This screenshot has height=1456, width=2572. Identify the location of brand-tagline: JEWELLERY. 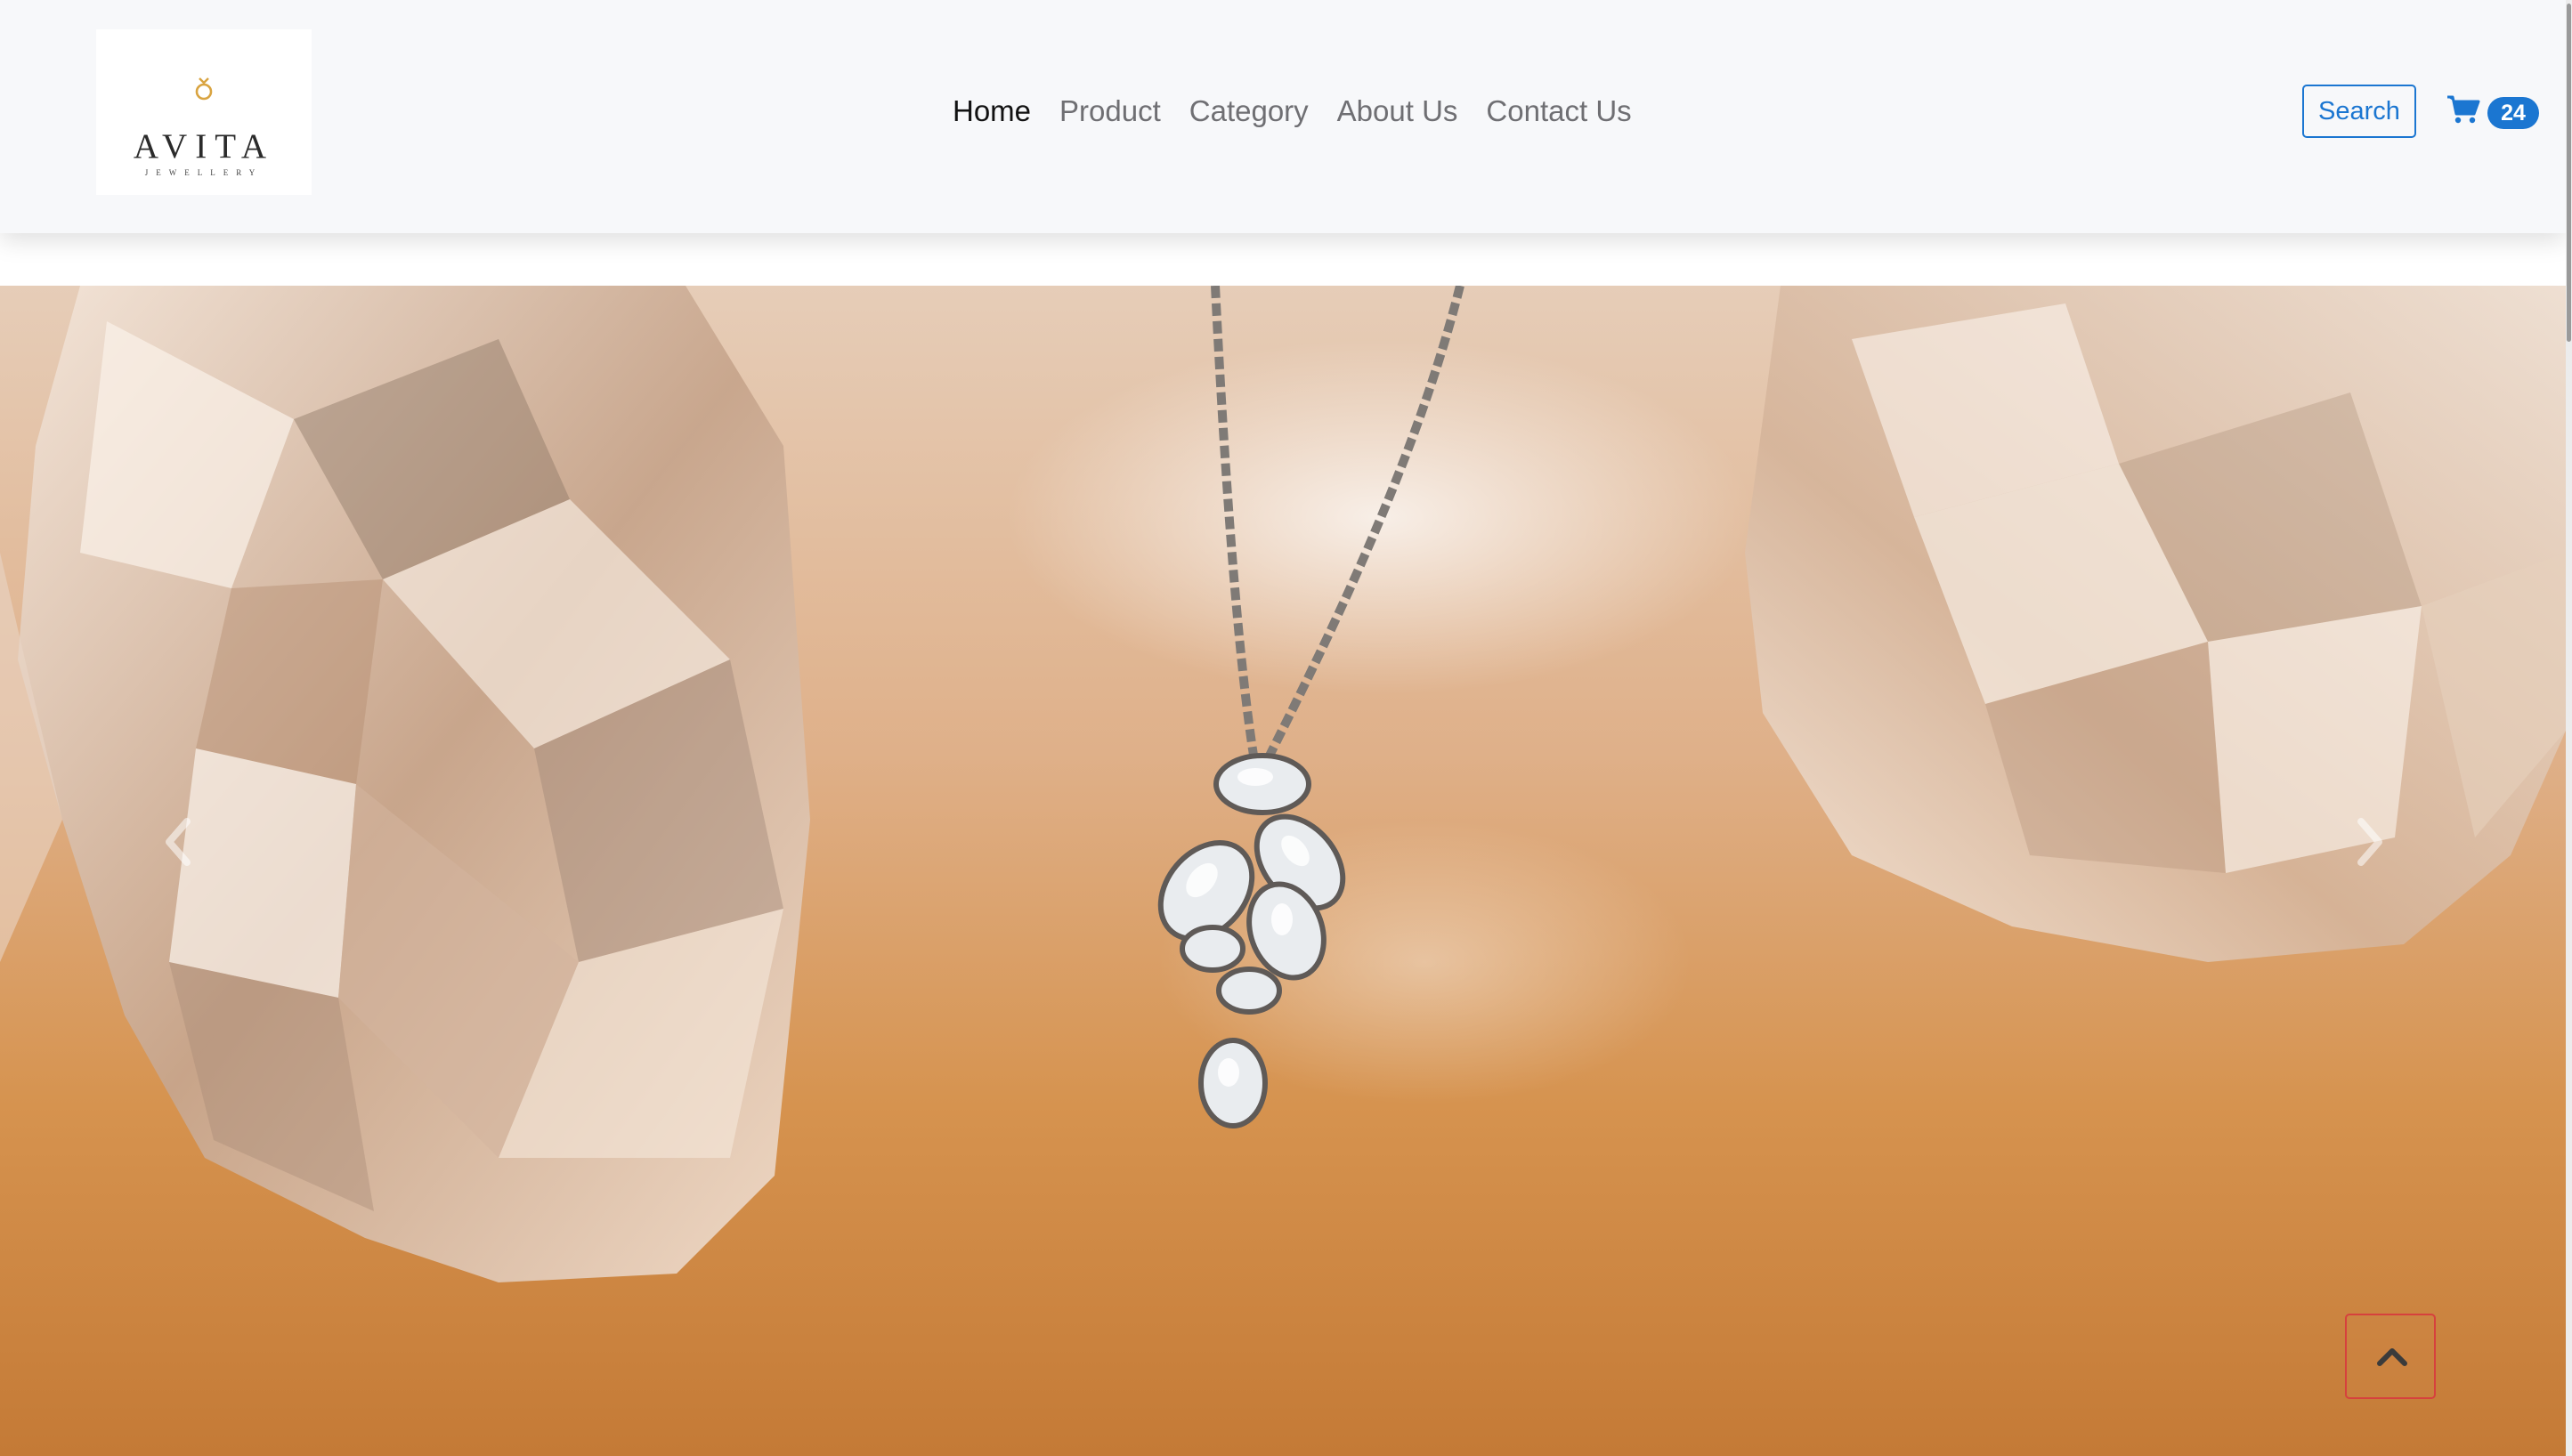
(204, 172).